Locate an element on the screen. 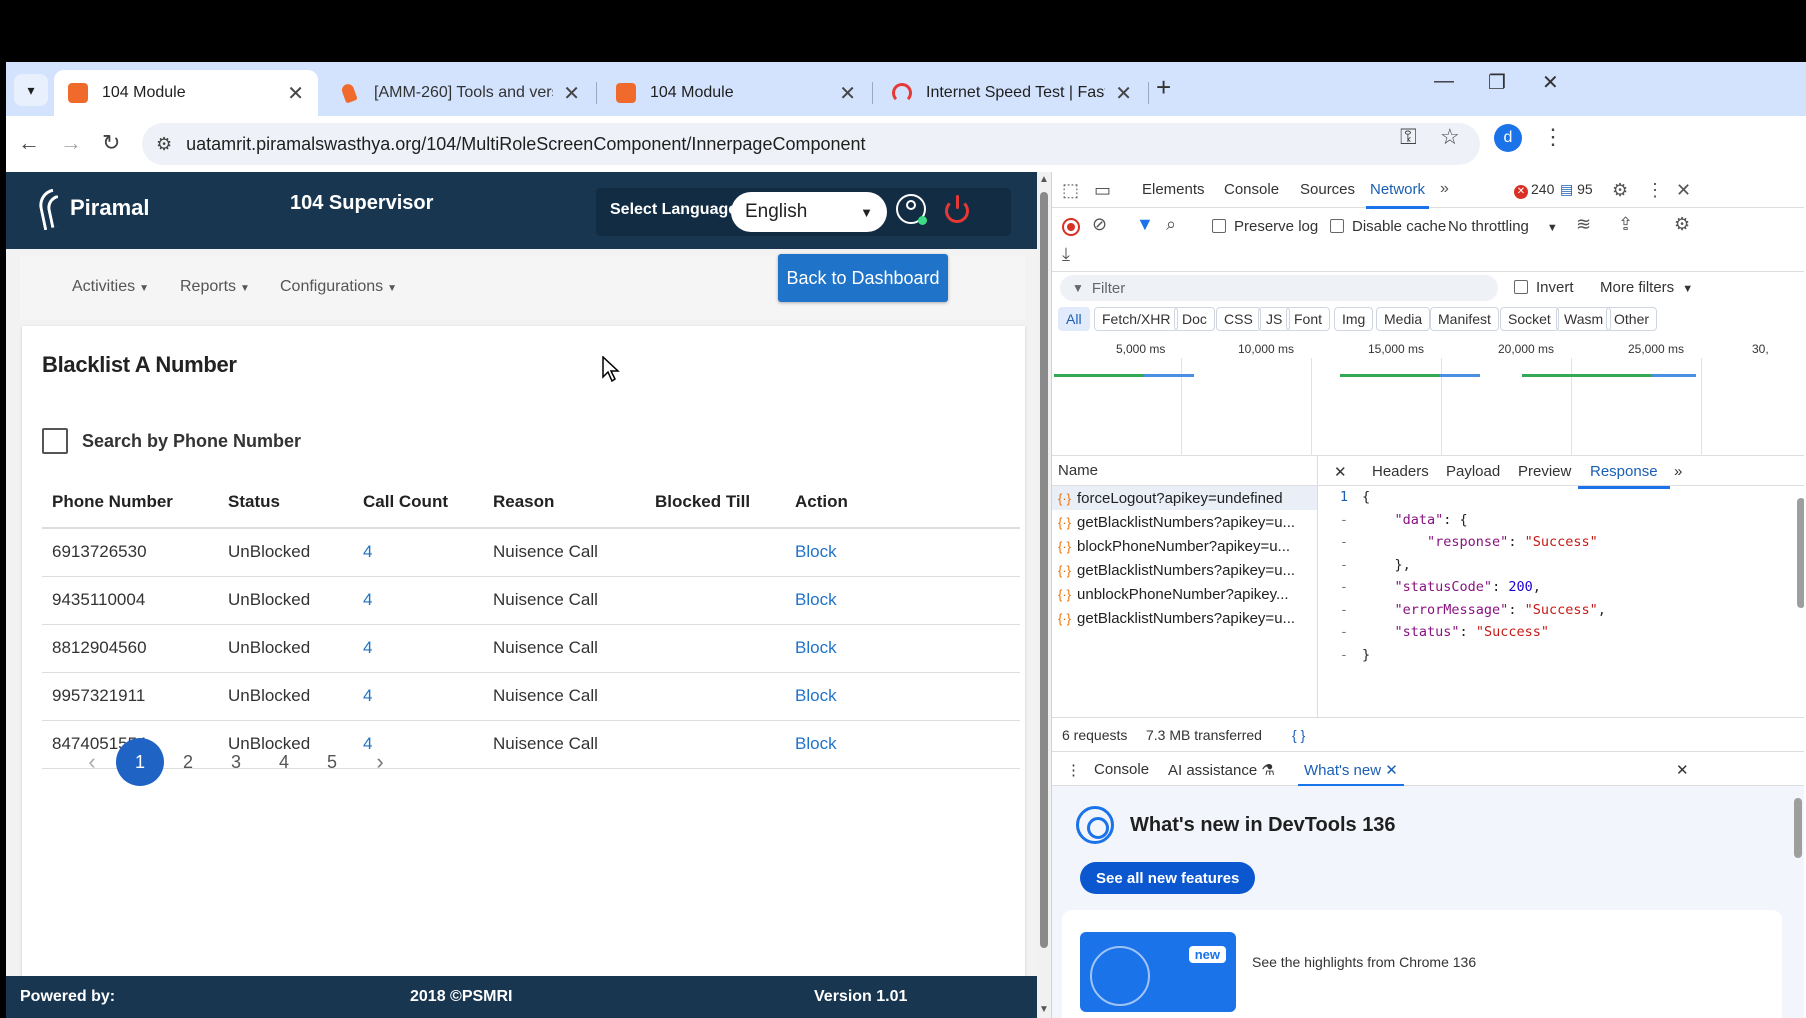 The height and width of the screenshot is (1018, 1806). tab-payload: Payload is located at coordinates (1473, 471).